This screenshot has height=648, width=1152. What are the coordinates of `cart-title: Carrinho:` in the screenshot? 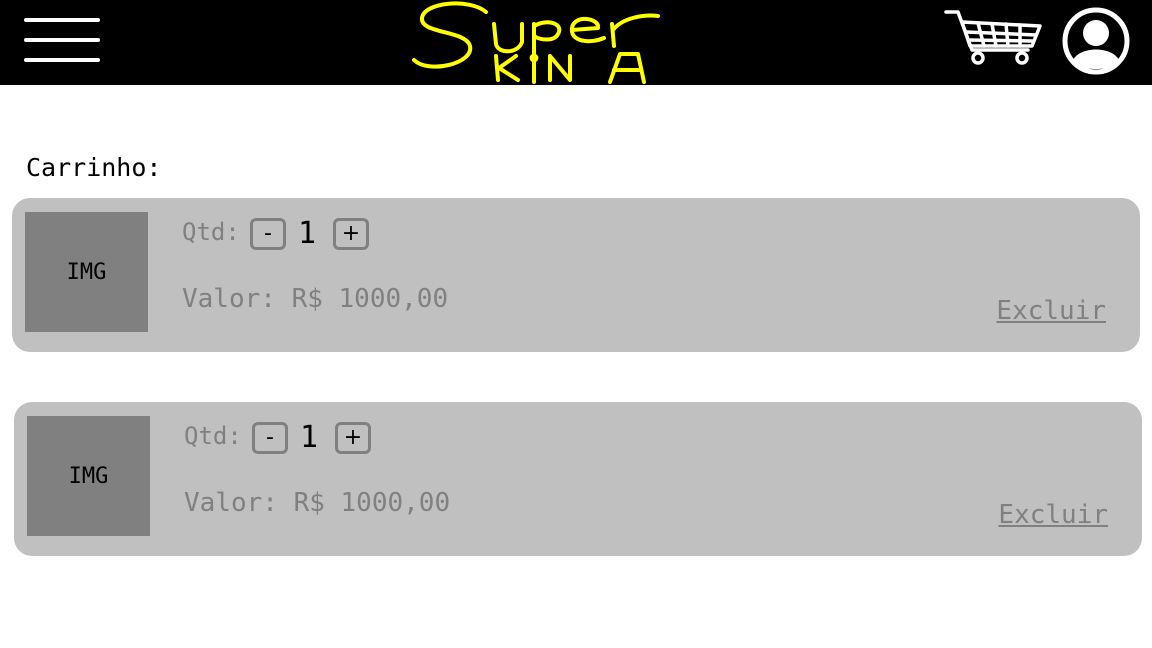 It's located at (94, 167).